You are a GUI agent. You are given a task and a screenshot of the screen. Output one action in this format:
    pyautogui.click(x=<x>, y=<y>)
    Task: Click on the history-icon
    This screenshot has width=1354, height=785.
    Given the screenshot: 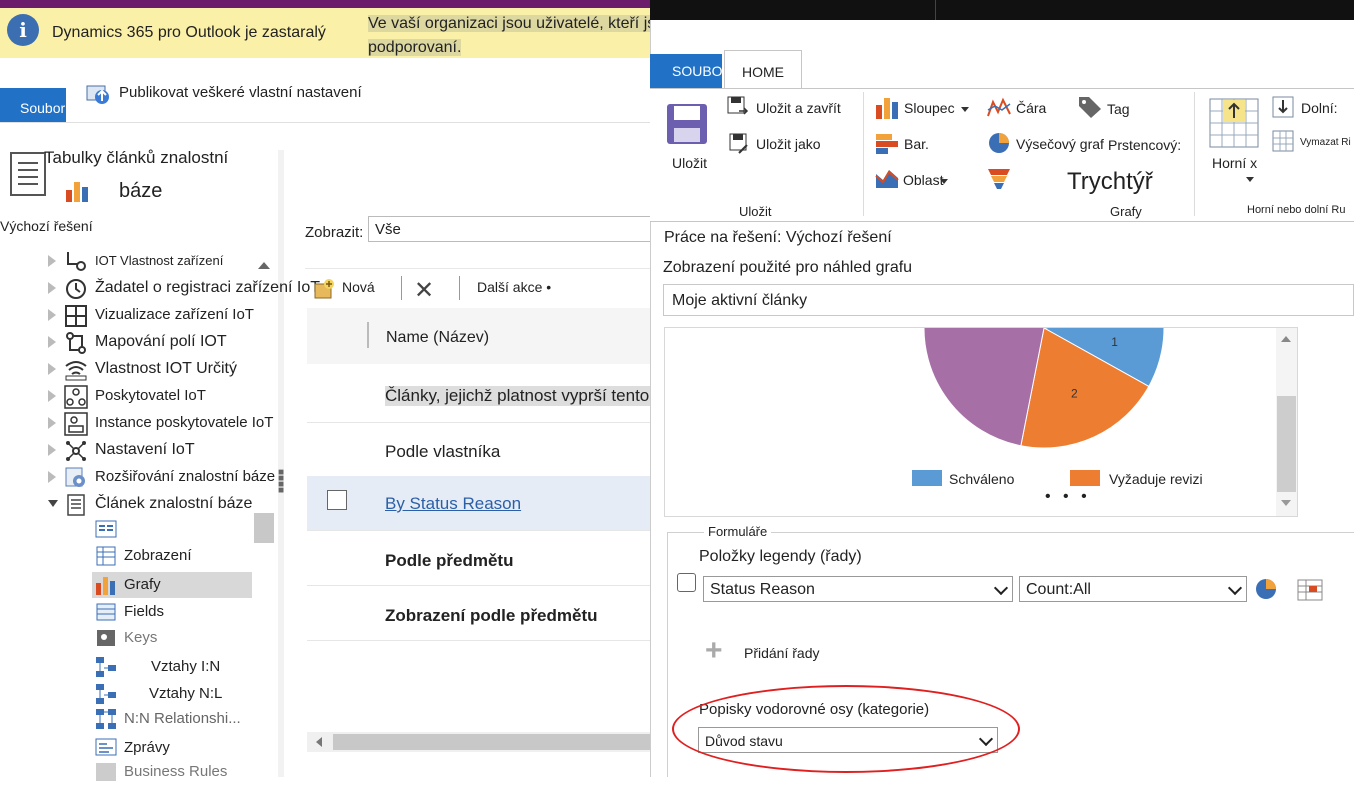 What is the action you would take?
    pyautogui.click(x=76, y=289)
    